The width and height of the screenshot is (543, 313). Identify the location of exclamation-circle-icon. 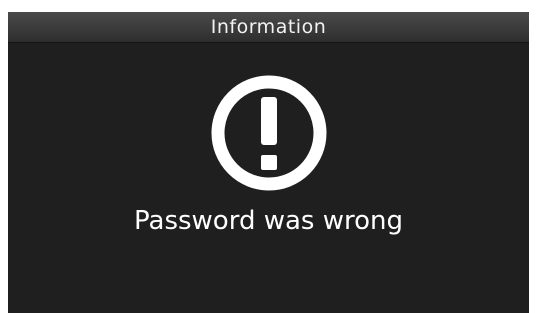
(269, 133).